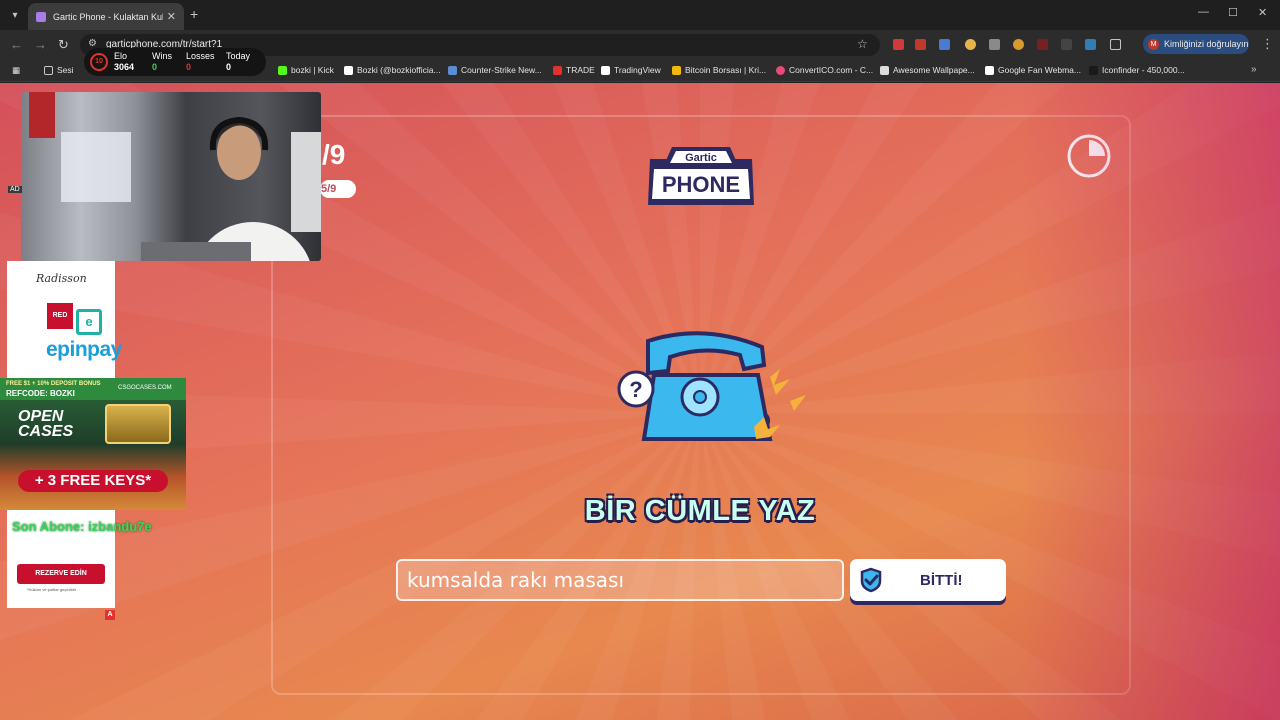 This screenshot has width=1280, height=720. Describe the element at coordinates (84, 349) in the screenshot. I see `epinpay-logo: epinpay` at that location.